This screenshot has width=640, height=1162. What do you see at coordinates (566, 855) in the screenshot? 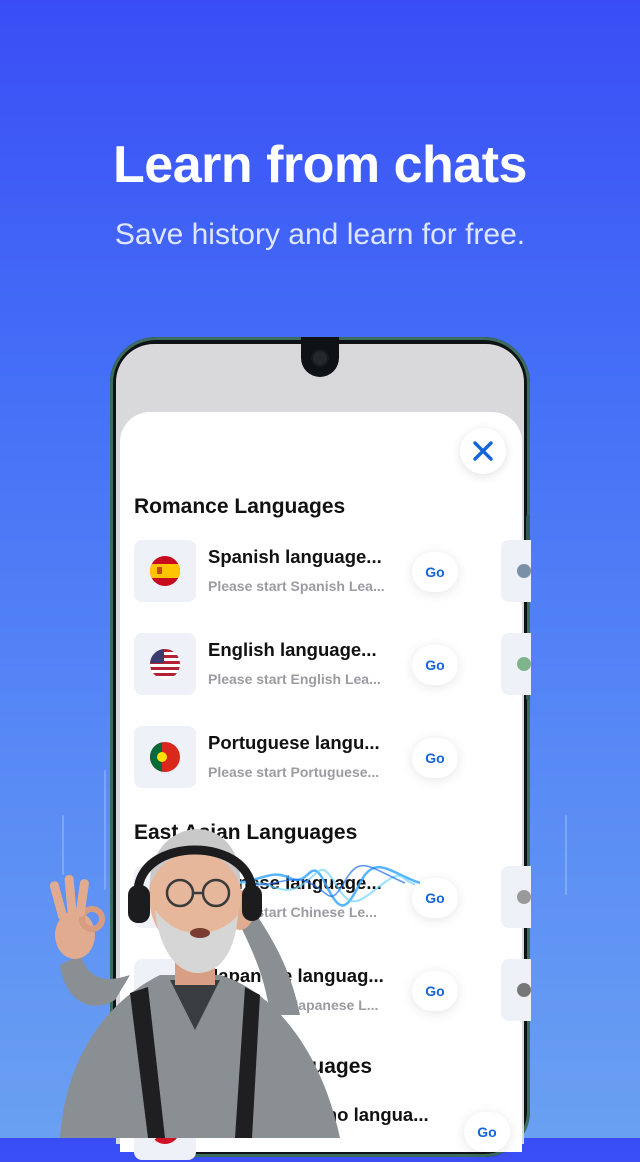
I see `audio-bar` at bounding box center [566, 855].